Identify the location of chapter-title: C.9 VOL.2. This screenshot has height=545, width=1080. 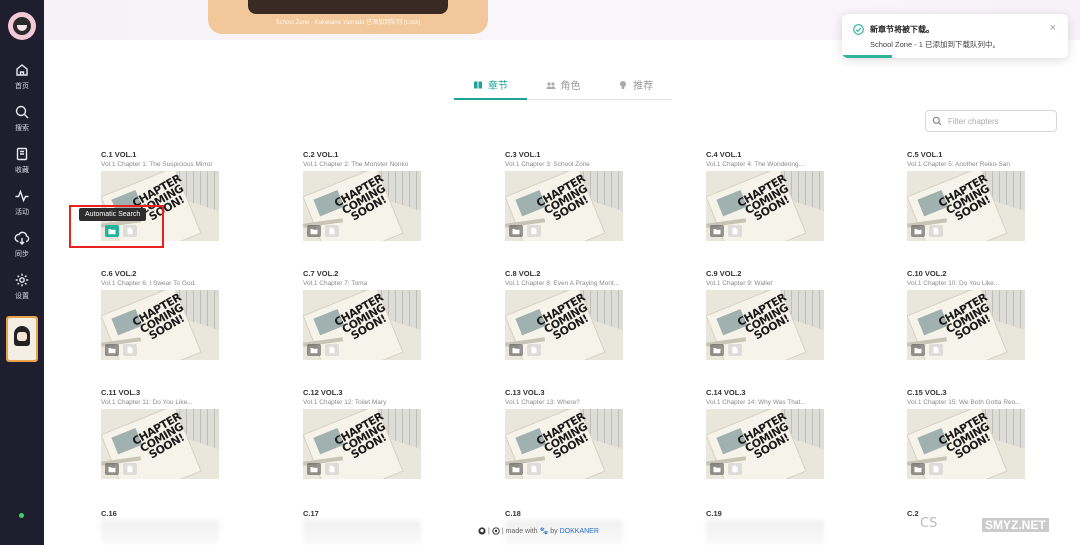
(724, 273).